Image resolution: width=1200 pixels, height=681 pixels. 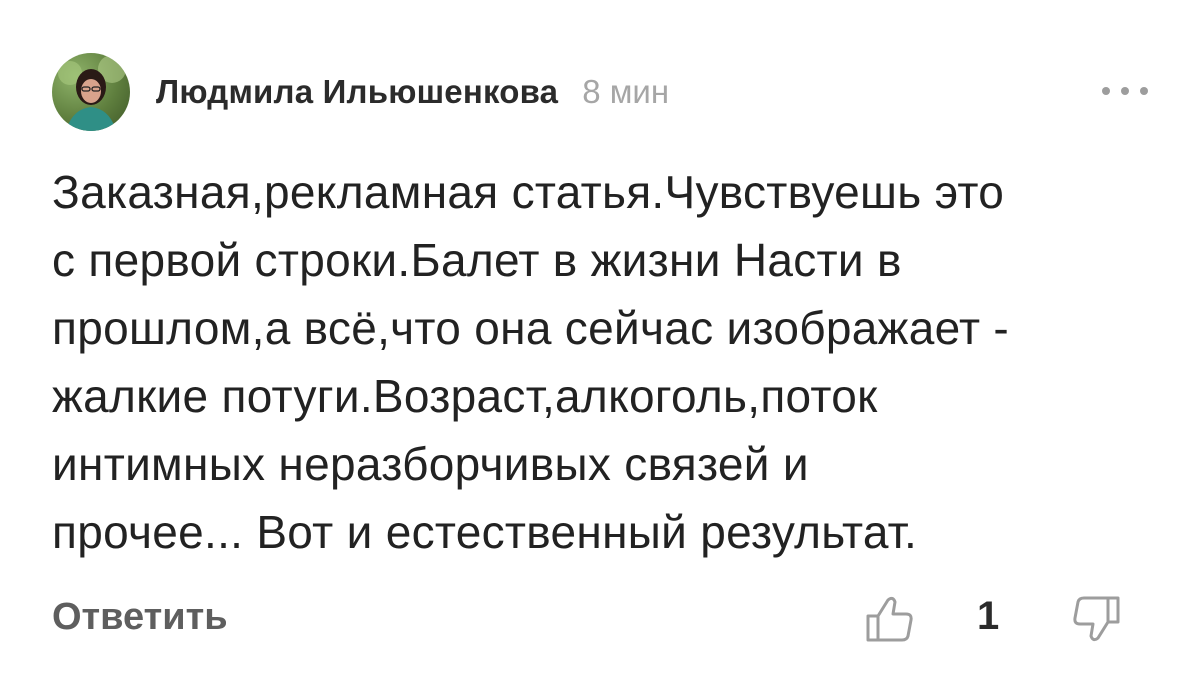 I want to click on comment-actions: Ответить 1, so click(x=600, y=620).